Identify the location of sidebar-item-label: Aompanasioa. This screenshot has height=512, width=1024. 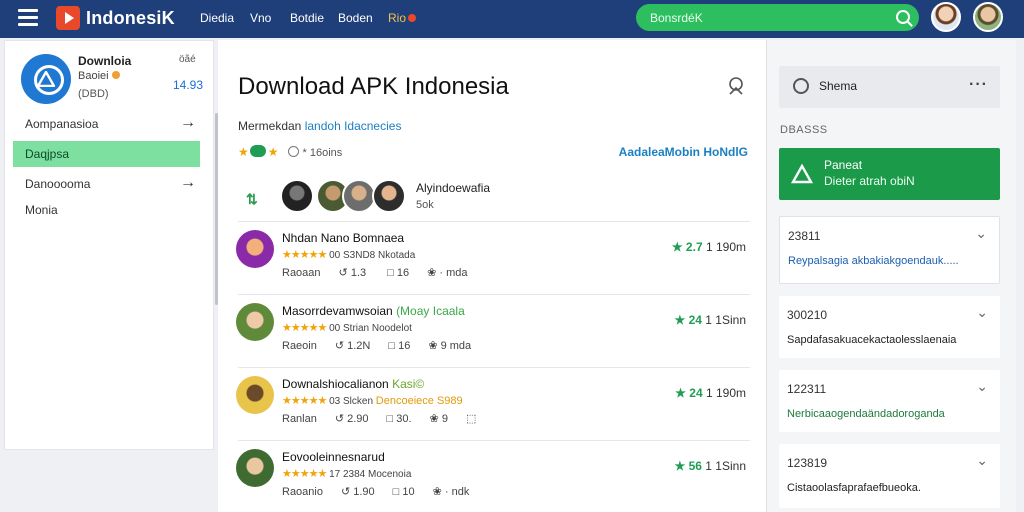
(62, 124).